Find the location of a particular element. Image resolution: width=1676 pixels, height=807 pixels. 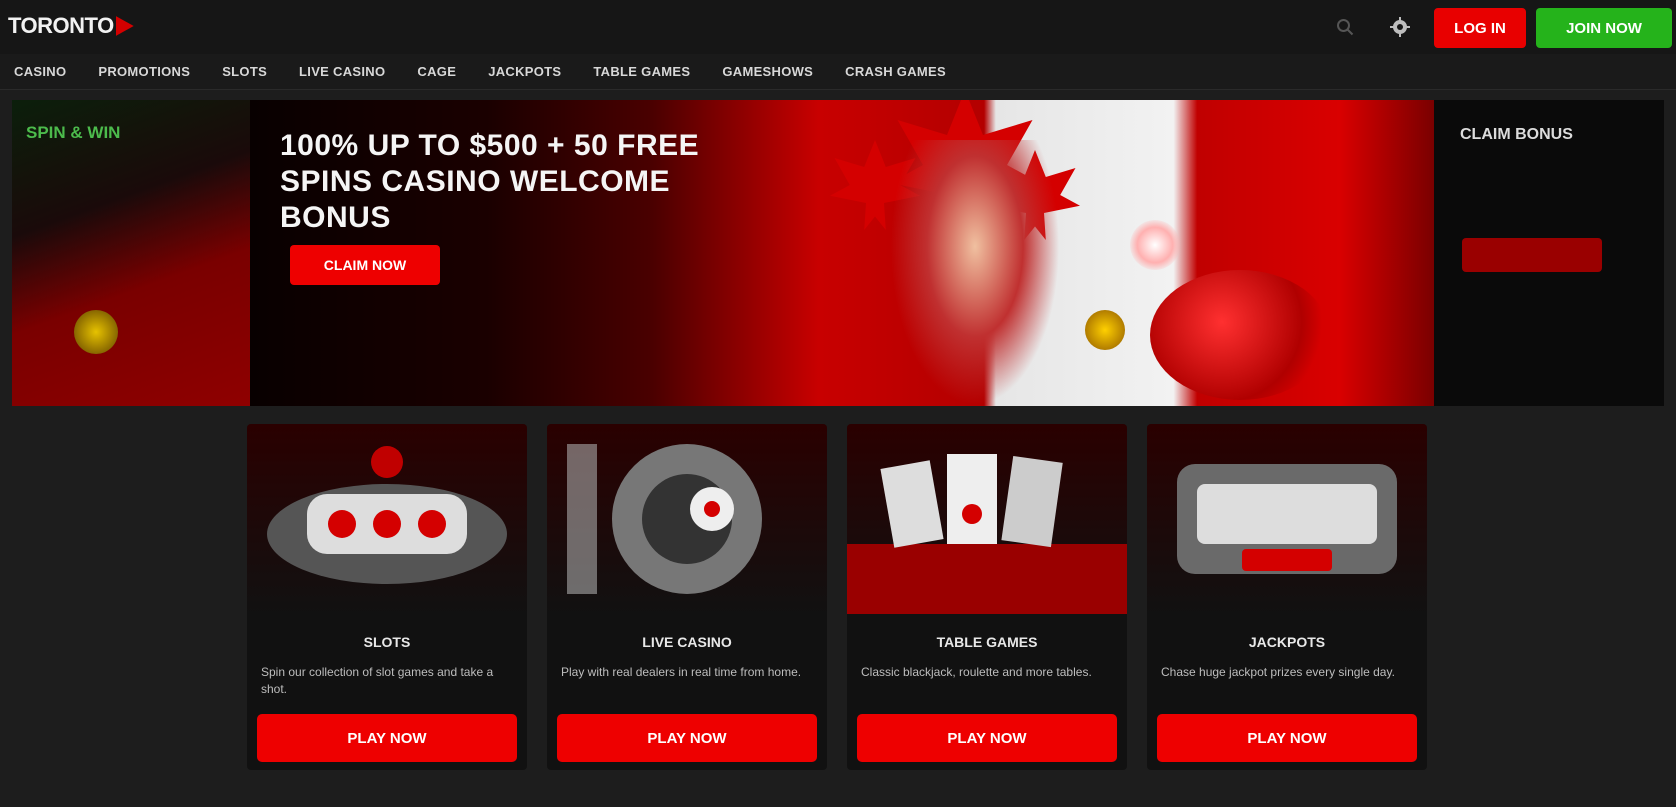

login-button: LOG IN is located at coordinates (1480, 28).